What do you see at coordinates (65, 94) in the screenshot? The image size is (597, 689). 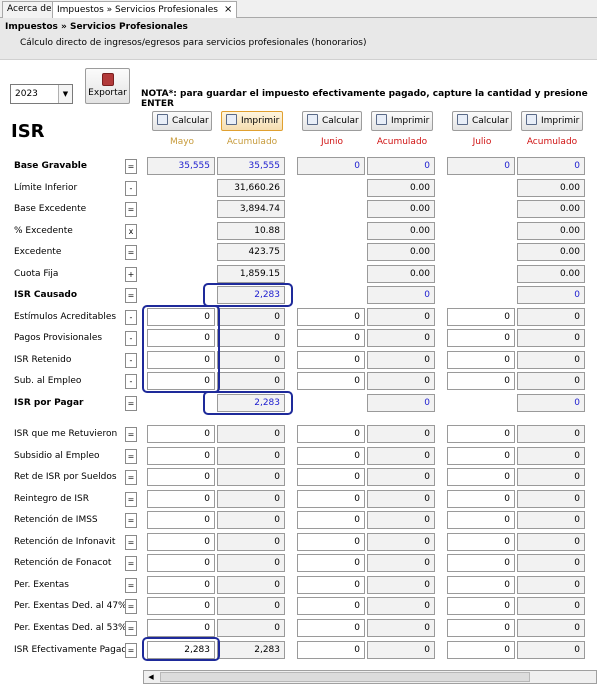 I see `chevron-down-icon: ▼` at bounding box center [65, 94].